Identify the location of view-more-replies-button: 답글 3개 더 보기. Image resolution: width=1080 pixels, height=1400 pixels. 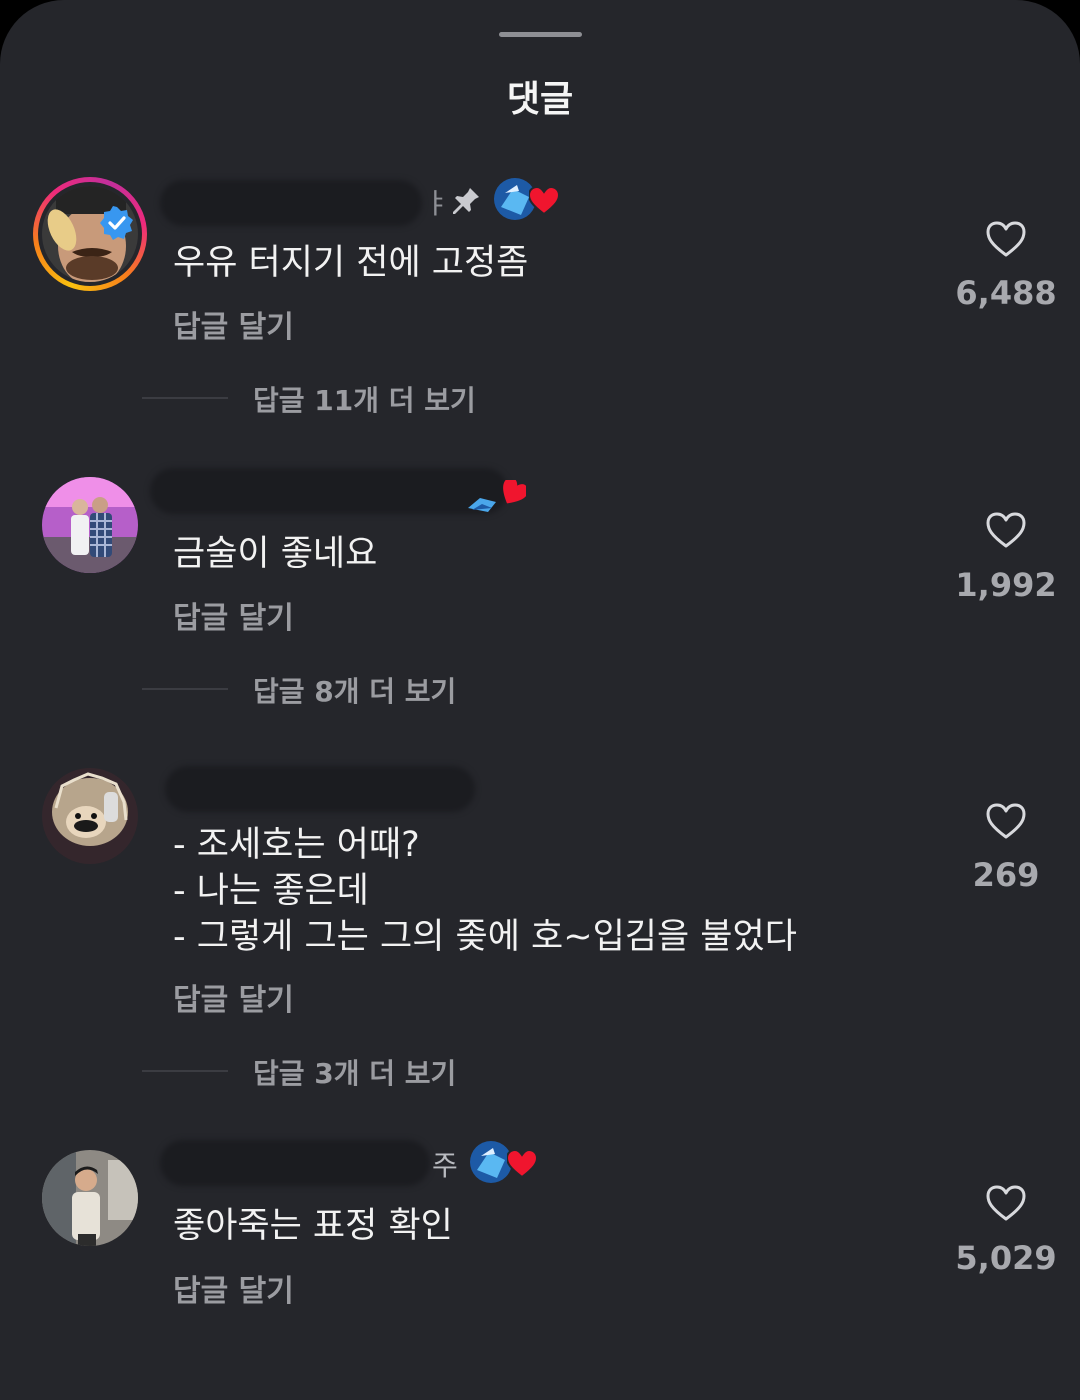
(354, 1072).